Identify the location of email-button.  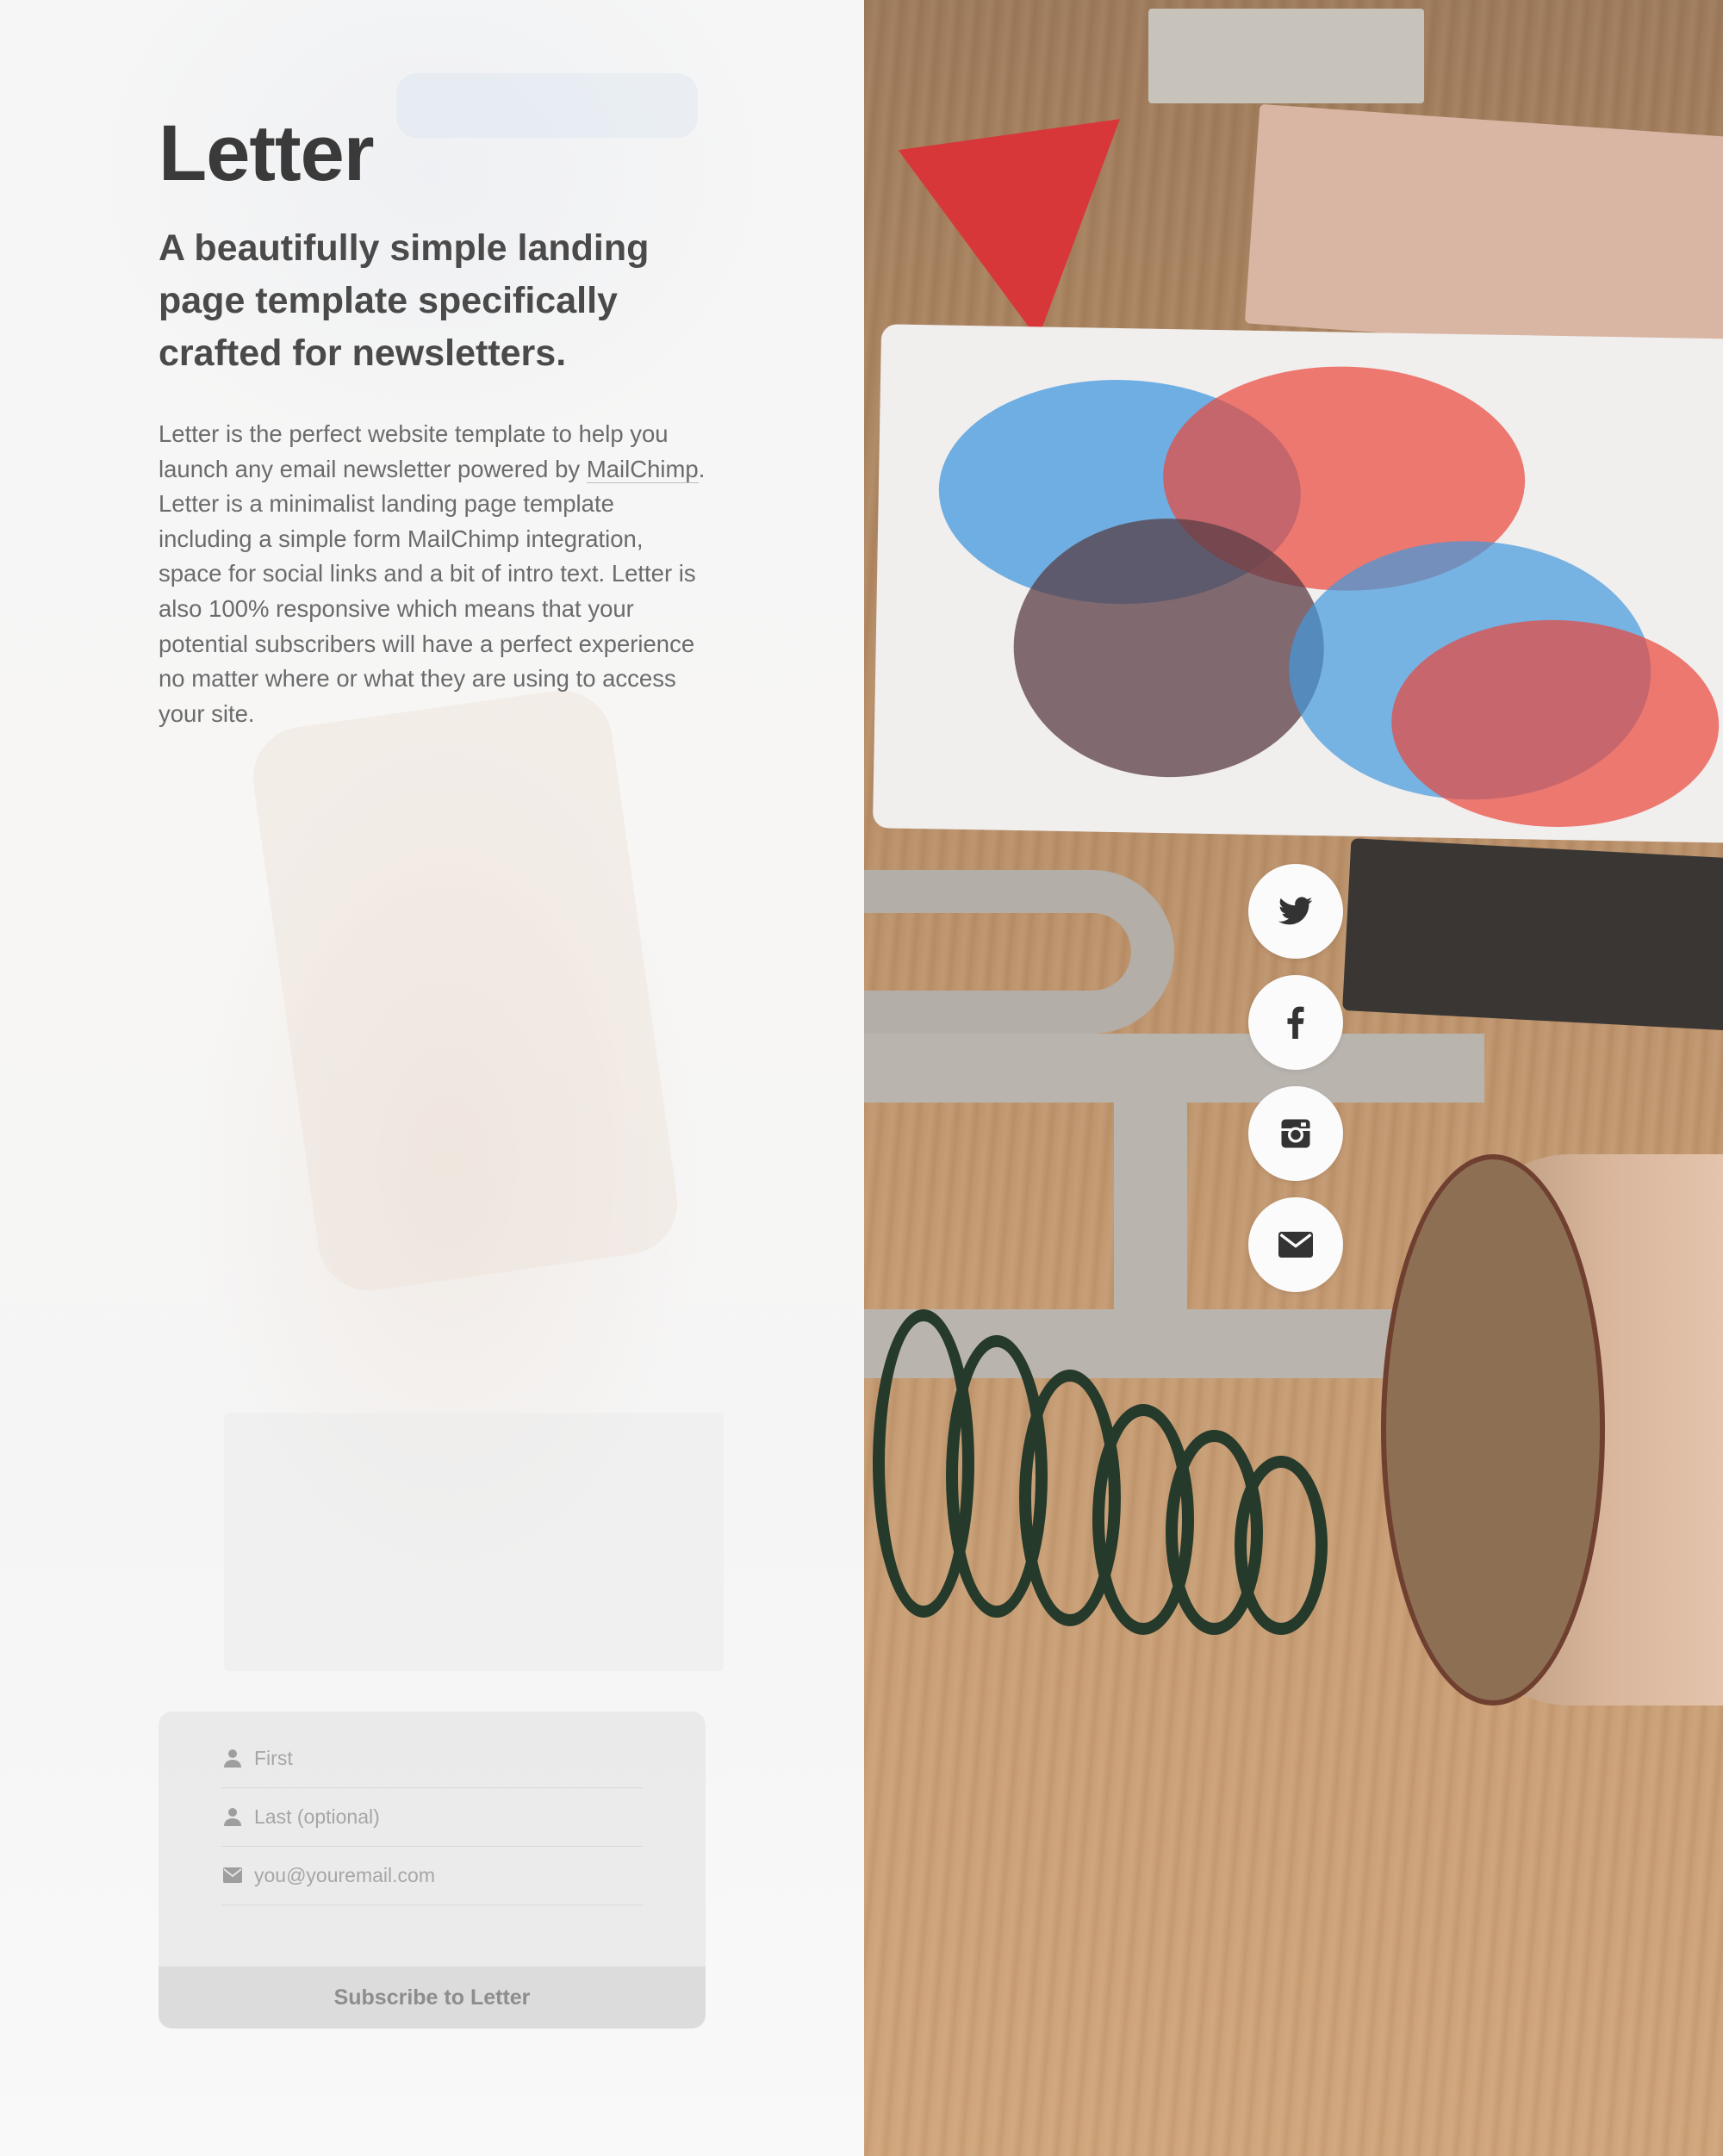
(1295, 1244).